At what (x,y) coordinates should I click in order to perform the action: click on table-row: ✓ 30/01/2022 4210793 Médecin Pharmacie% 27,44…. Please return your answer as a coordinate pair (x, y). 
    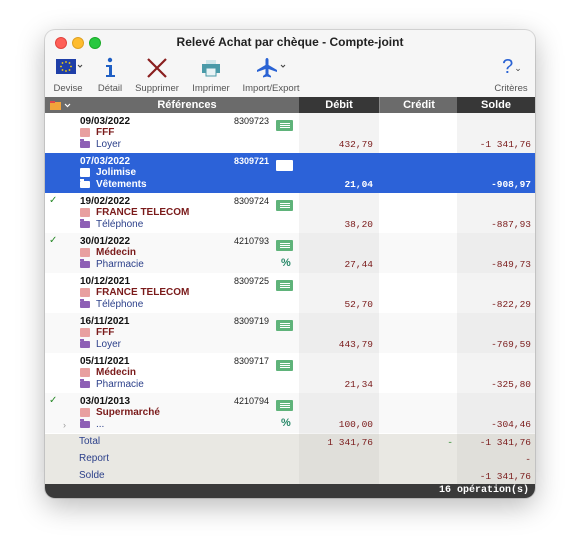
    Looking at the image, I should click on (290, 253).